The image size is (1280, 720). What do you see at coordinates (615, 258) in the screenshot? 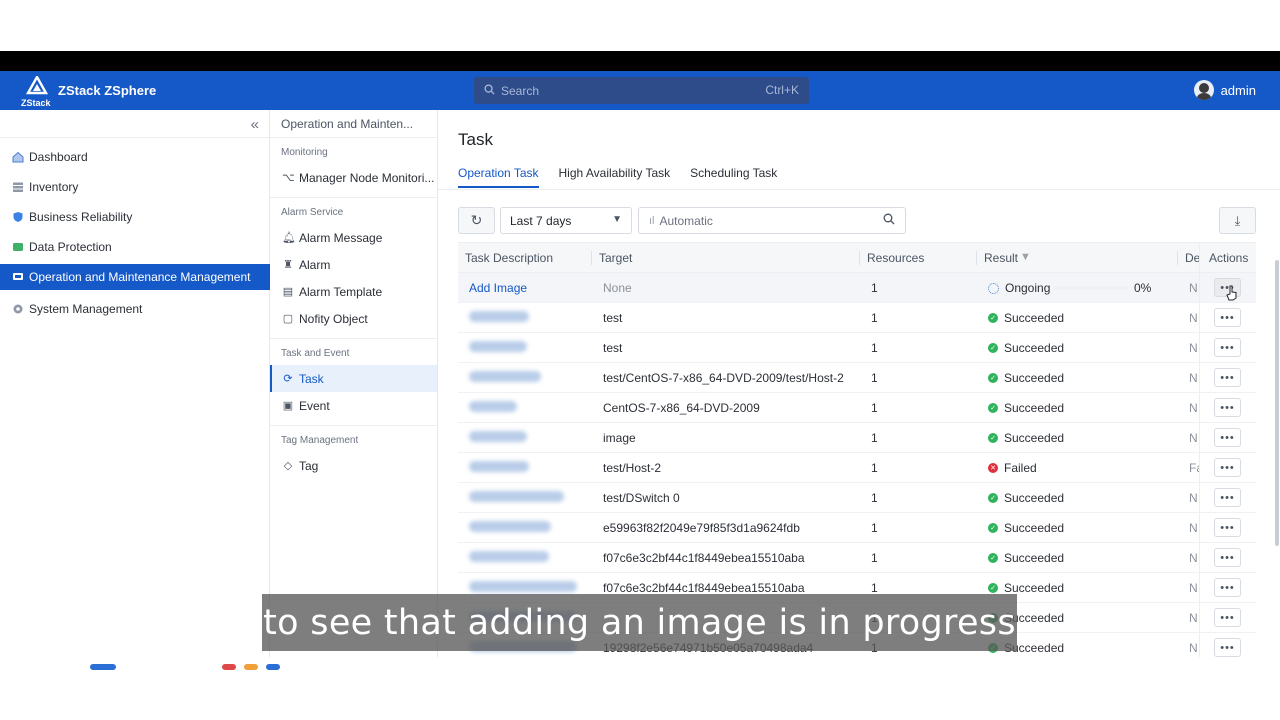
I see `column-header-target: Target` at bounding box center [615, 258].